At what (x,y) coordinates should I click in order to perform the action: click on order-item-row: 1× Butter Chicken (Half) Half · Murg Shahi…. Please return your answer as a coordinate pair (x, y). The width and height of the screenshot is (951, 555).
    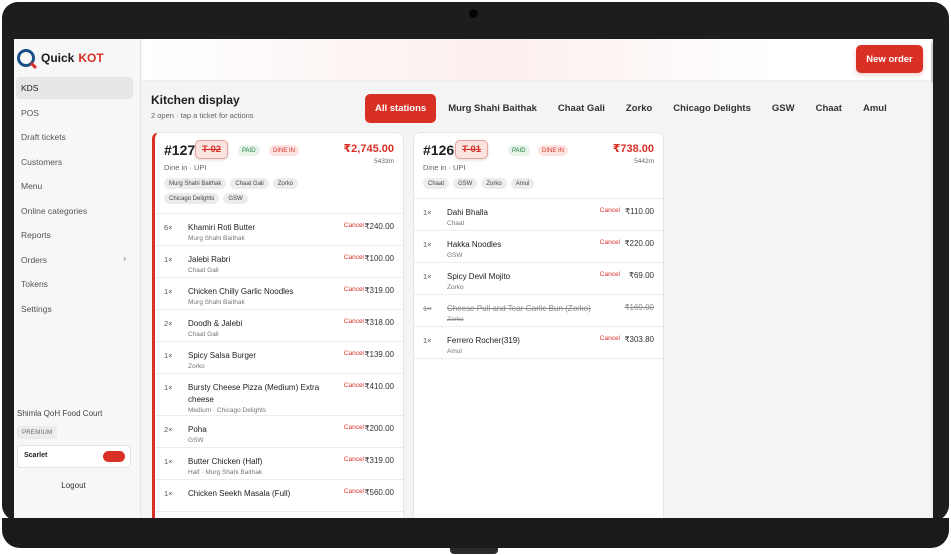
    Looking at the image, I should click on (279, 464).